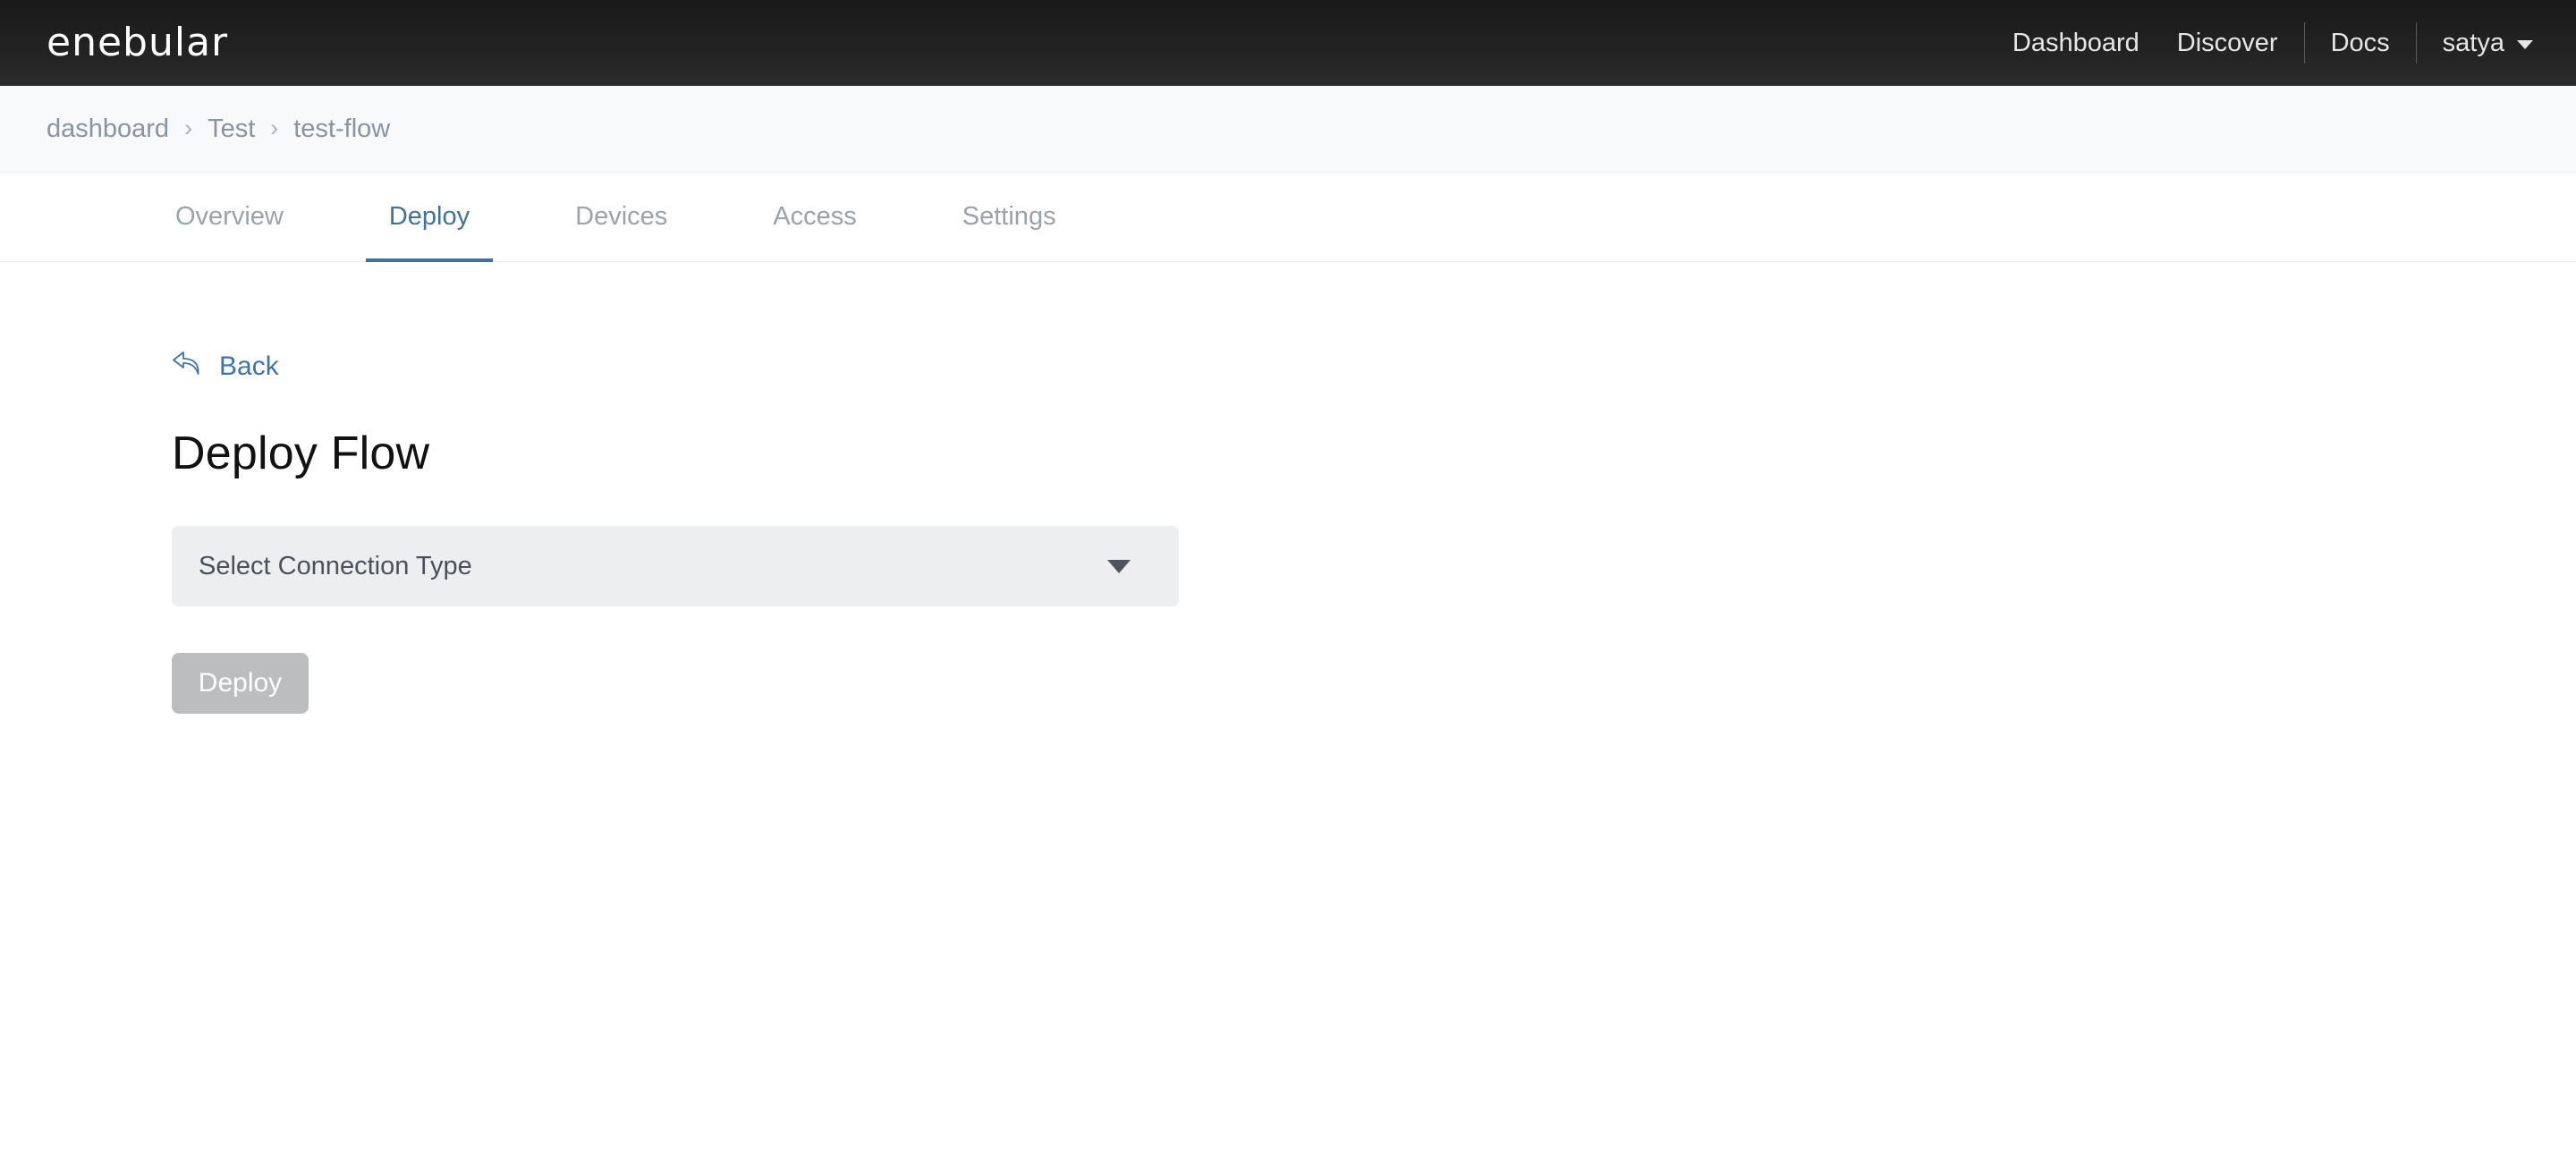  I want to click on page-title: Deploy Flow, so click(301, 453).